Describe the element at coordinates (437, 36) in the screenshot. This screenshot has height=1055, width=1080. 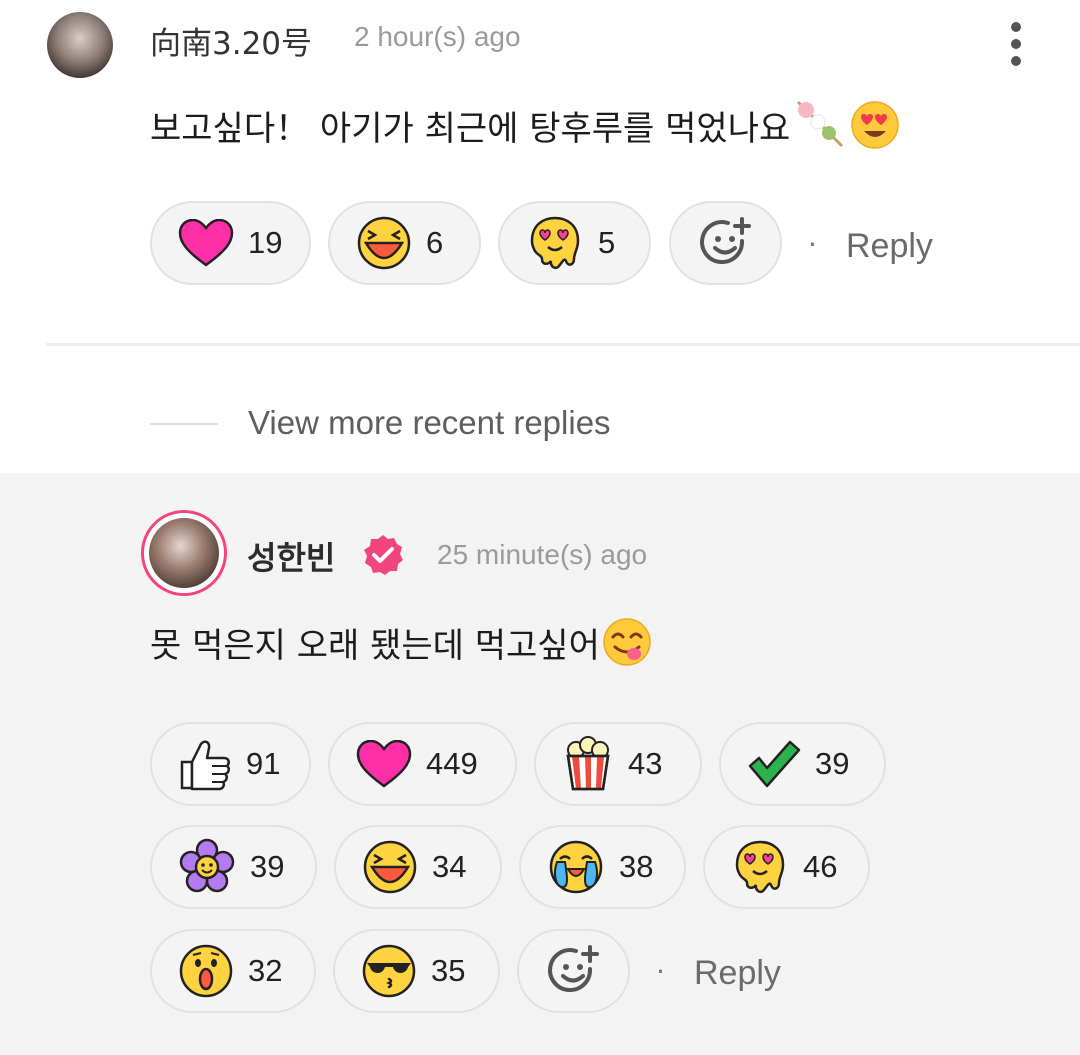
I see `comment-timestamp: 2 hour(s) ago` at that location.